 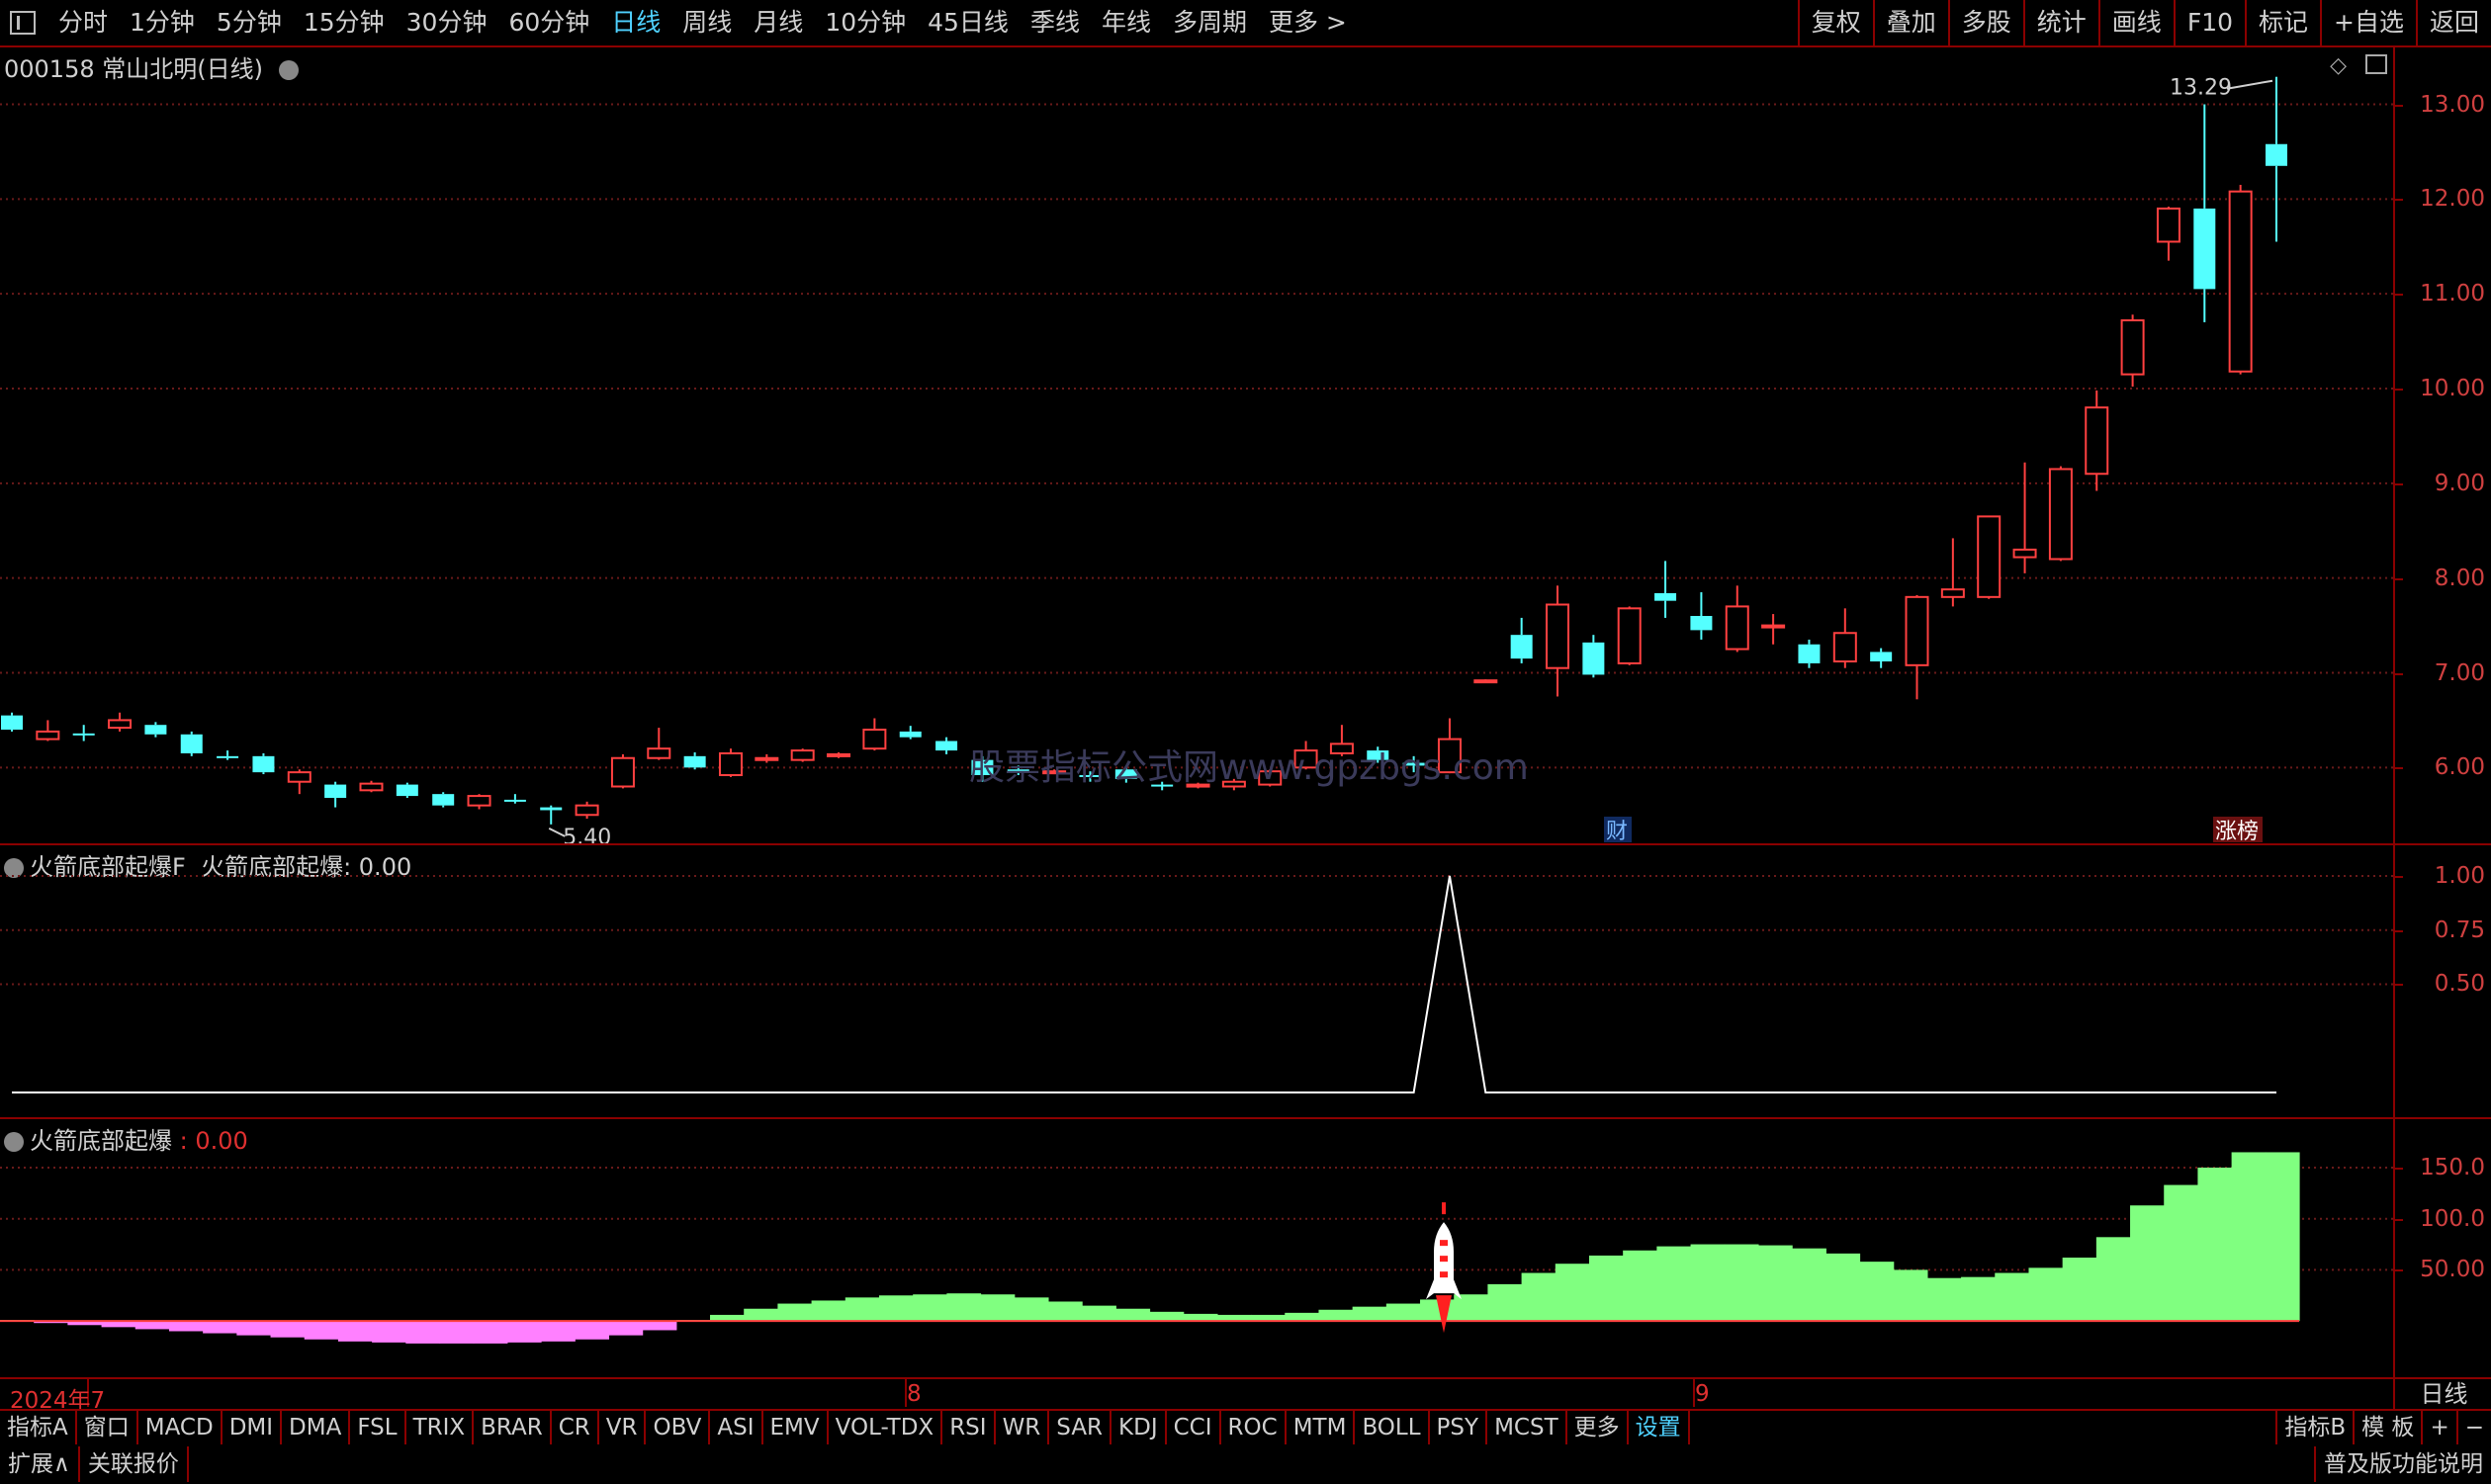 I want to click on indicator-tab: DMA, so click(x=316, y=1427).